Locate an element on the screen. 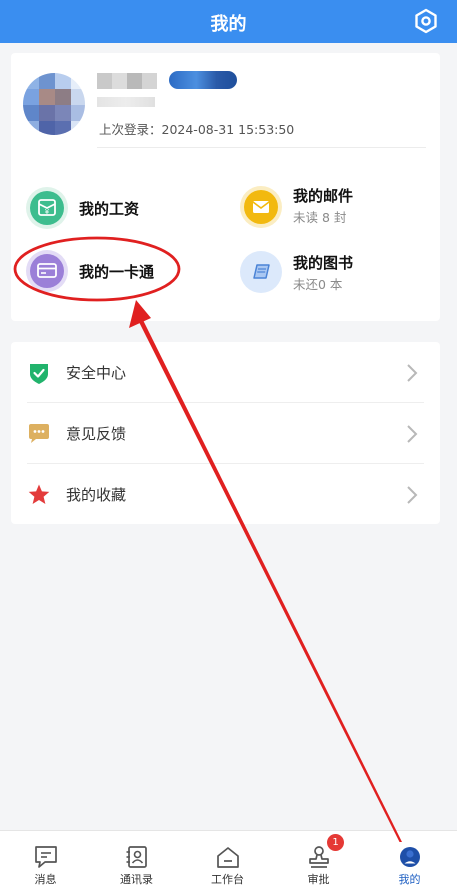 The image size is (457, 888). message-icon is located at coordinates (46, 857).